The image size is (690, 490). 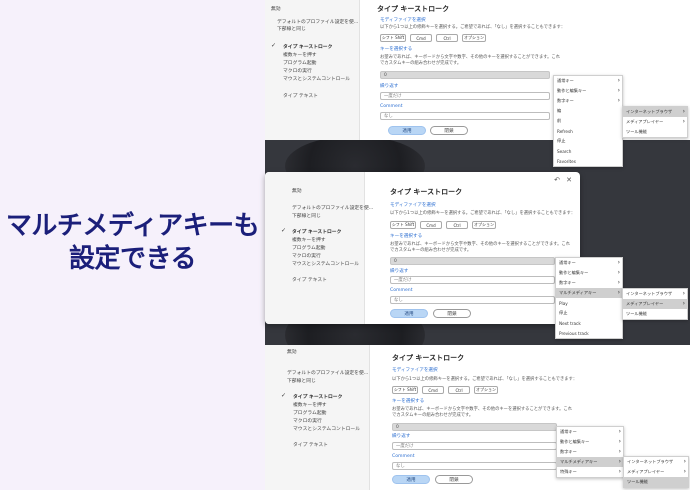 What do you see at coordinates (401, 436) in the screenshot?
I see `repeat-title: 繰り返す` at bounding box center [401, 436].